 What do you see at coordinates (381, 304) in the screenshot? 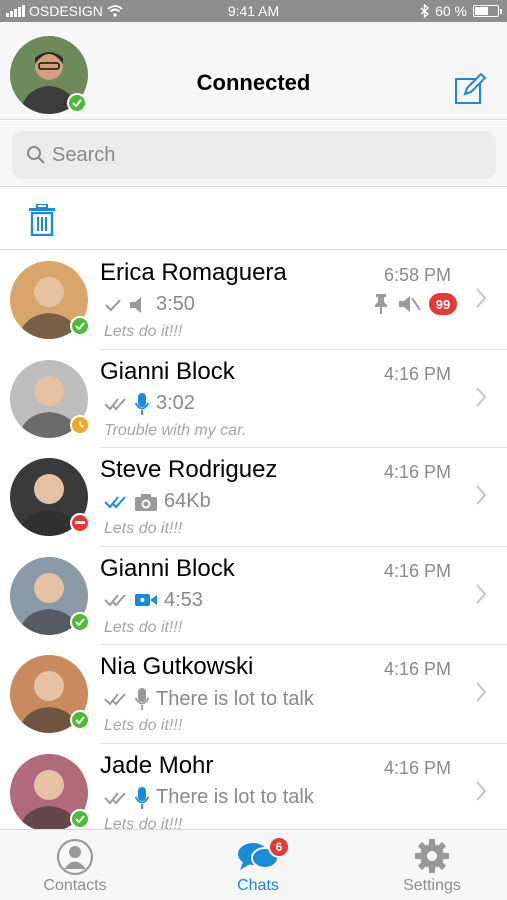
I see `pin-icon` at bounding box center [381, 304].